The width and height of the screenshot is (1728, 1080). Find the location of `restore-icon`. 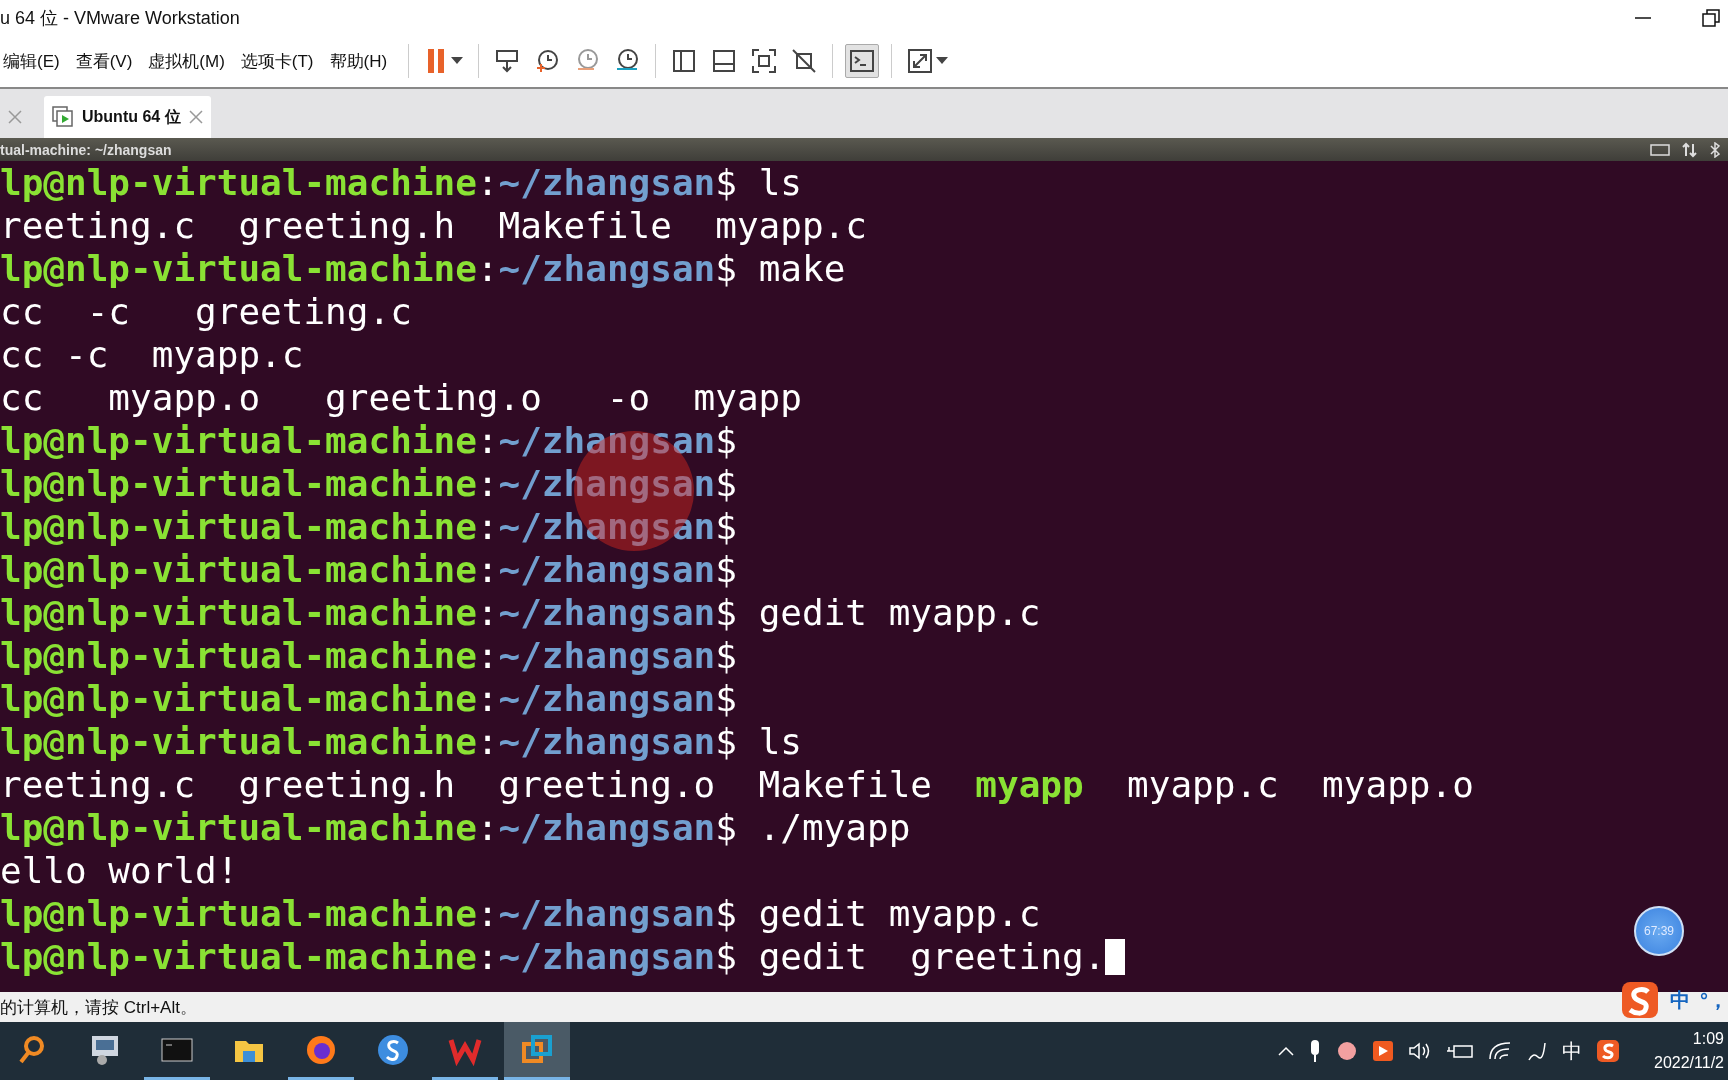

restore-icon is located at coordinates (1711, 17).